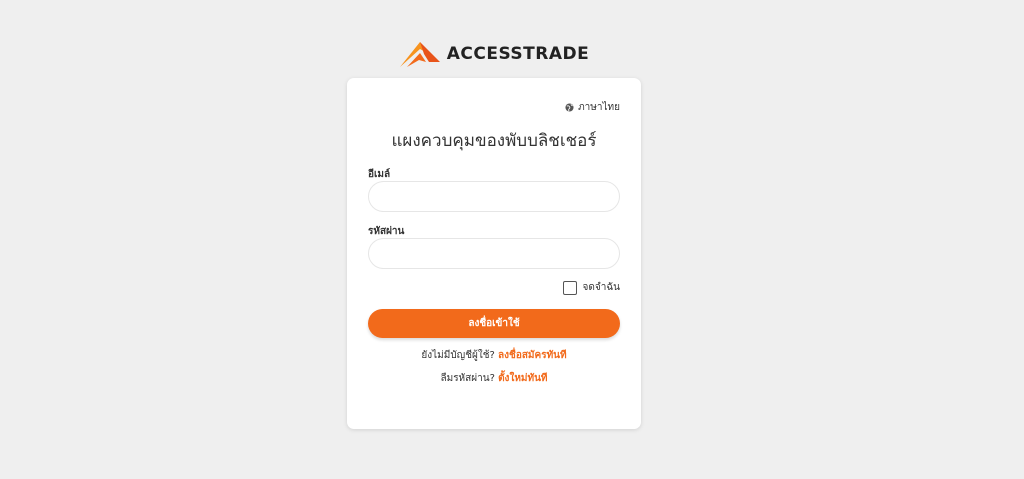  Describe the element at coordinates (599, 107) in the screenshot. I see `language-label: ภาษาไทย` at that location.